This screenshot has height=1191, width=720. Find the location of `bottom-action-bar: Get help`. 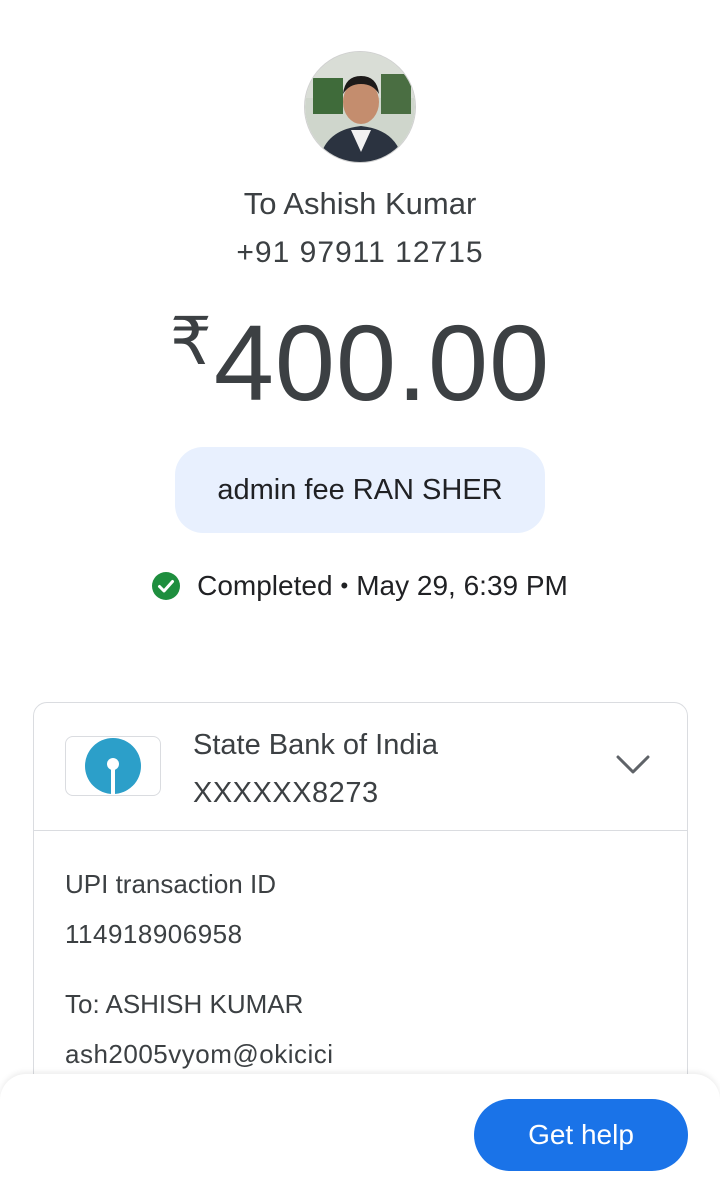

bottom-action-bar: Get help is located at coordinates (360, 1132).